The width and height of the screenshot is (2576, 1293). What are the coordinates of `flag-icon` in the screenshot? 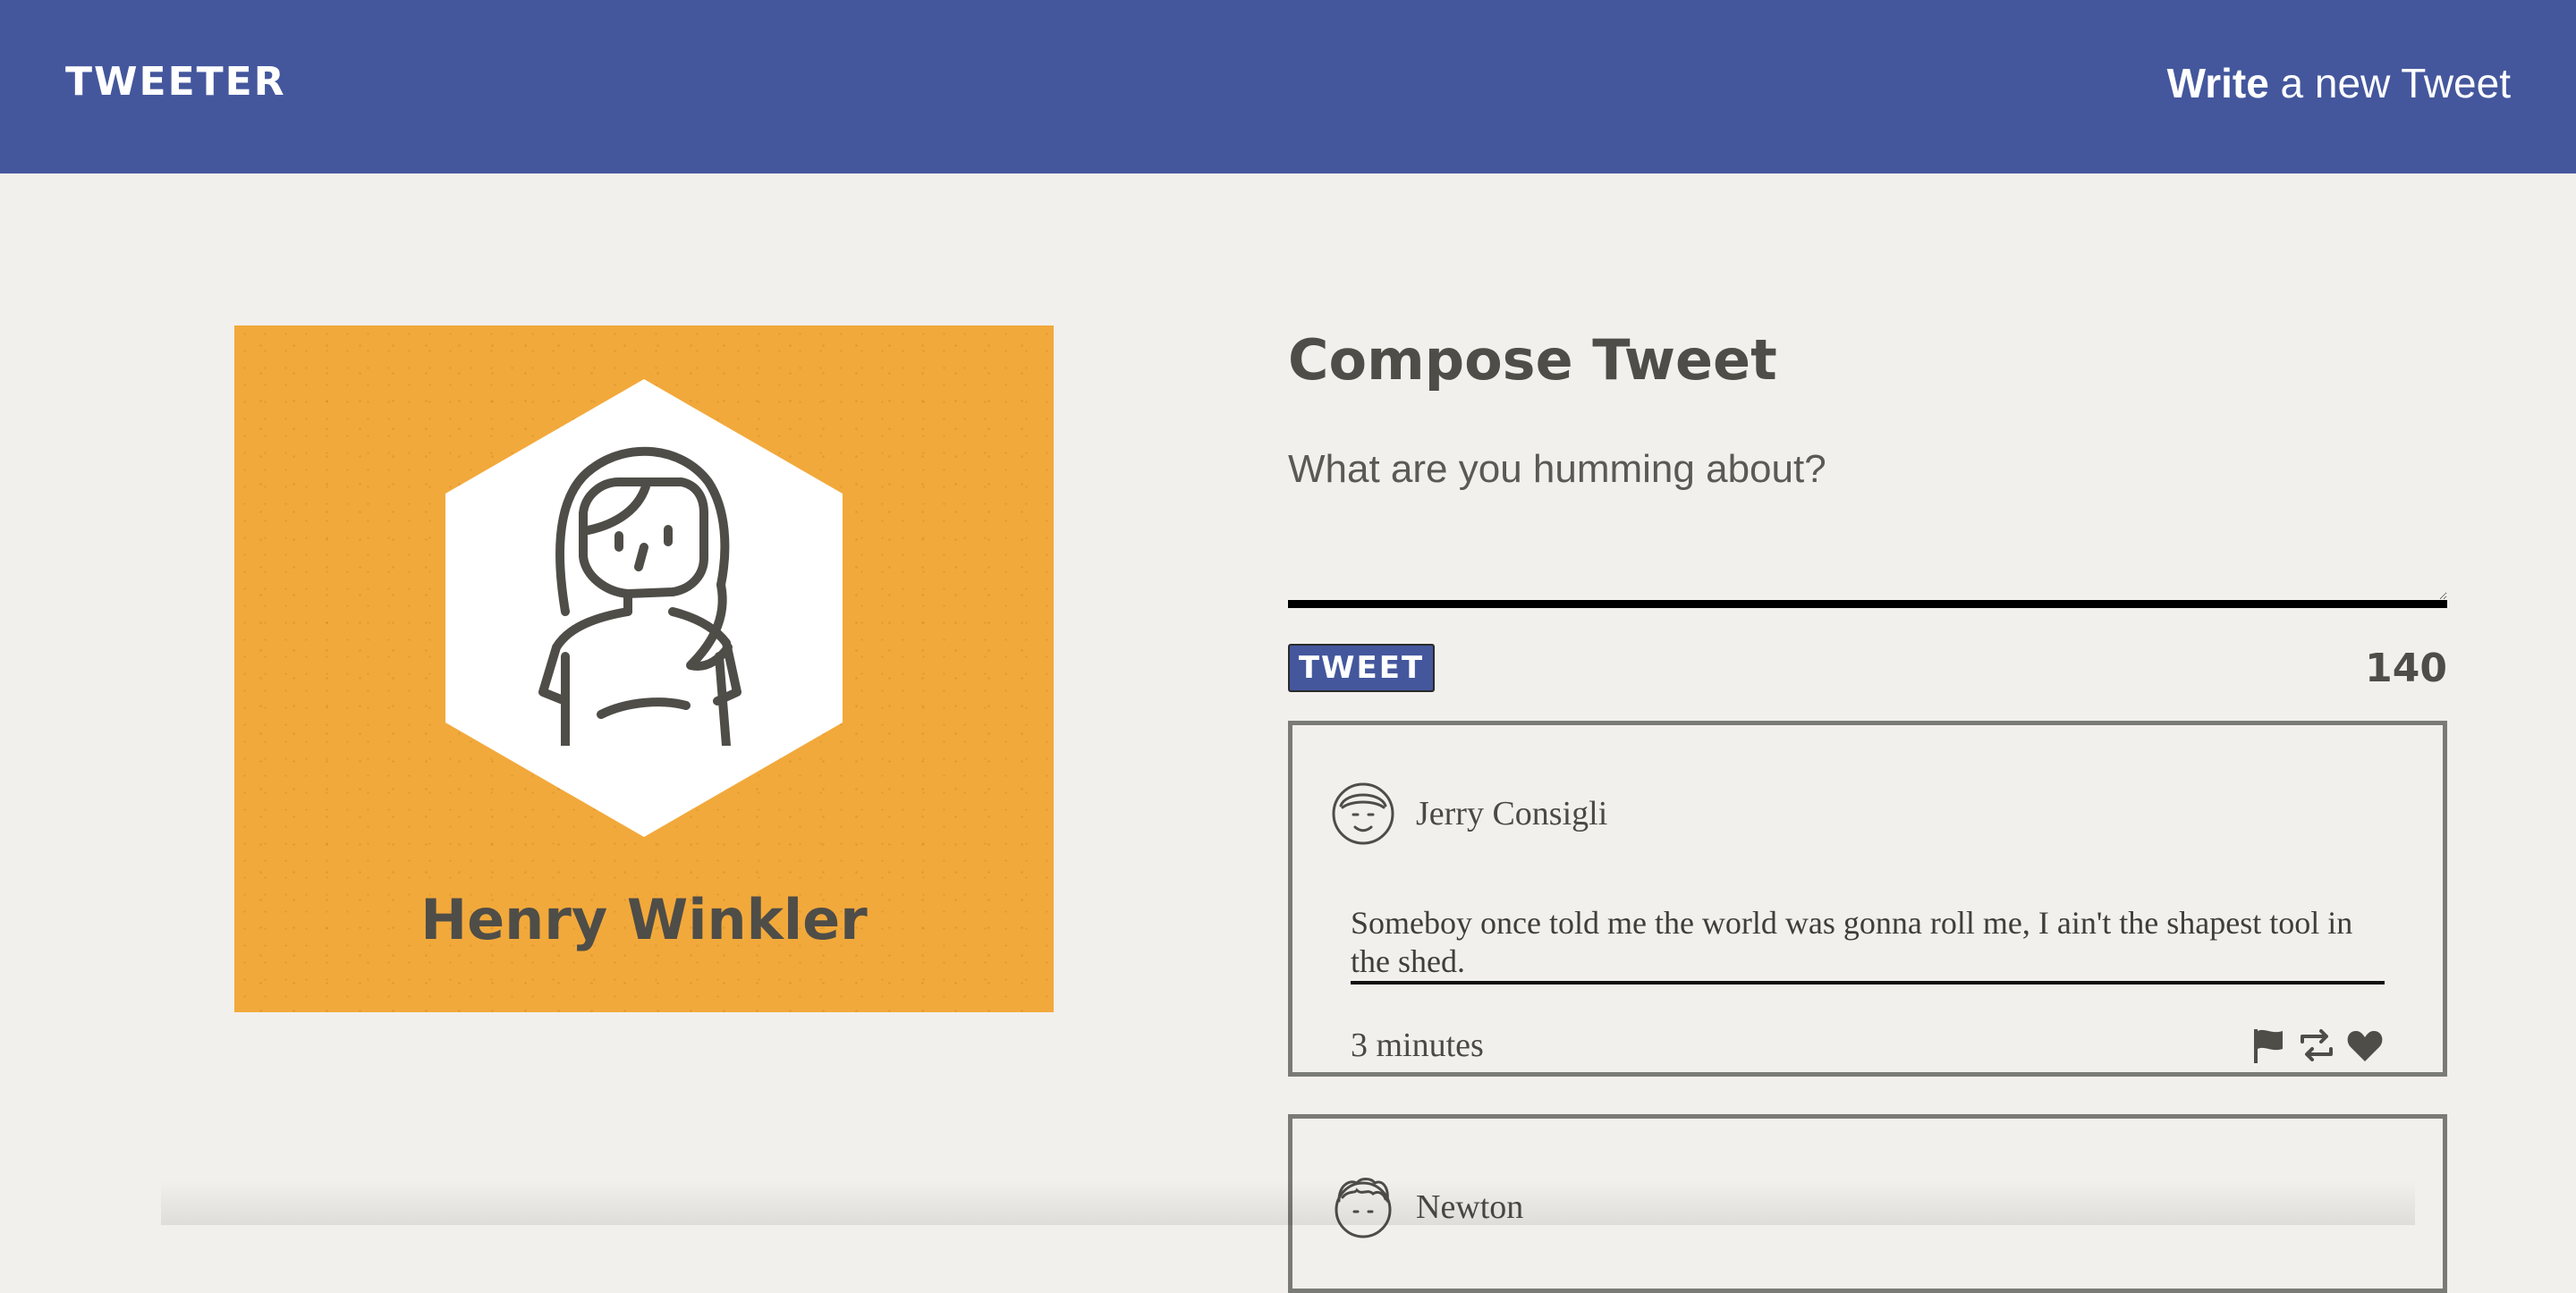 It's located at (2268, 1046).